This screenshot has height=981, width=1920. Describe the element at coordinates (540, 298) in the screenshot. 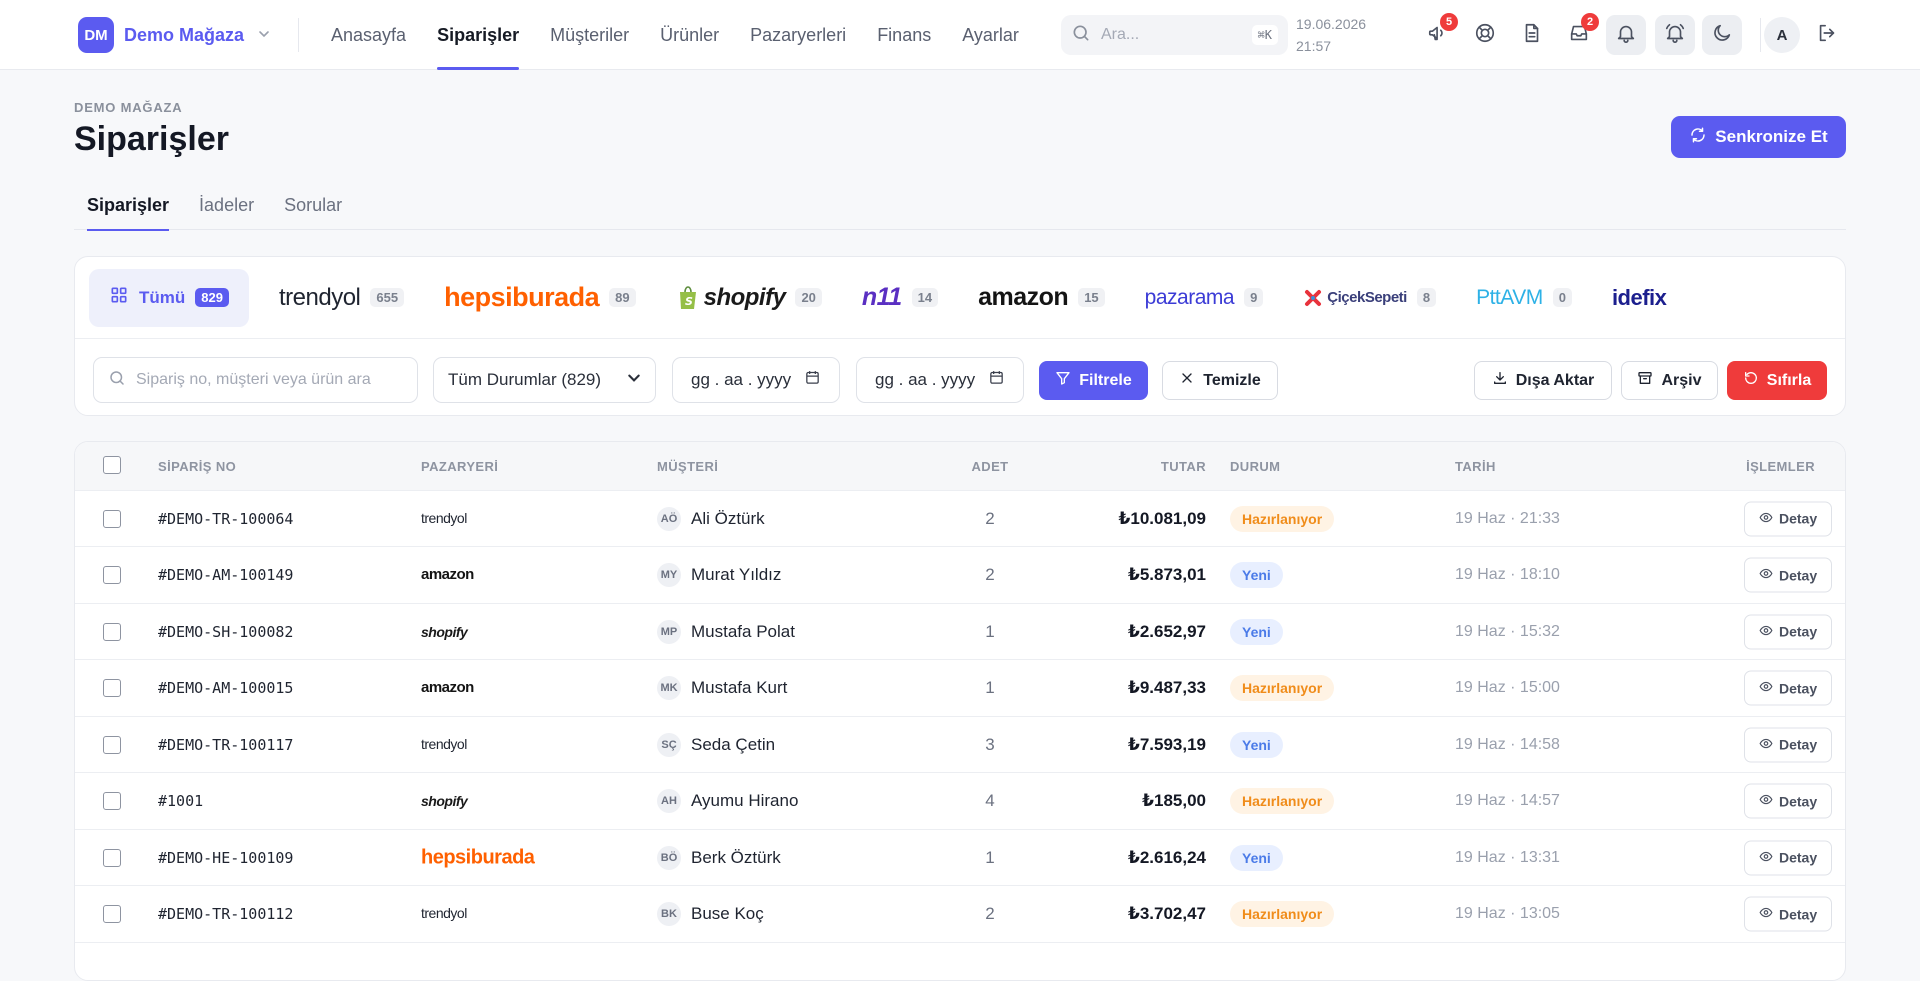

I see `marketplace-tab-hepsiburada: hepsiburada 89` at that location.